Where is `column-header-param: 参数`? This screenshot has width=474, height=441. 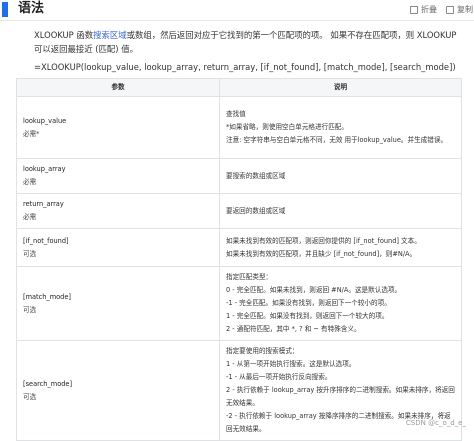 column-header-param: 参数 is located at coordinates (118, 87).